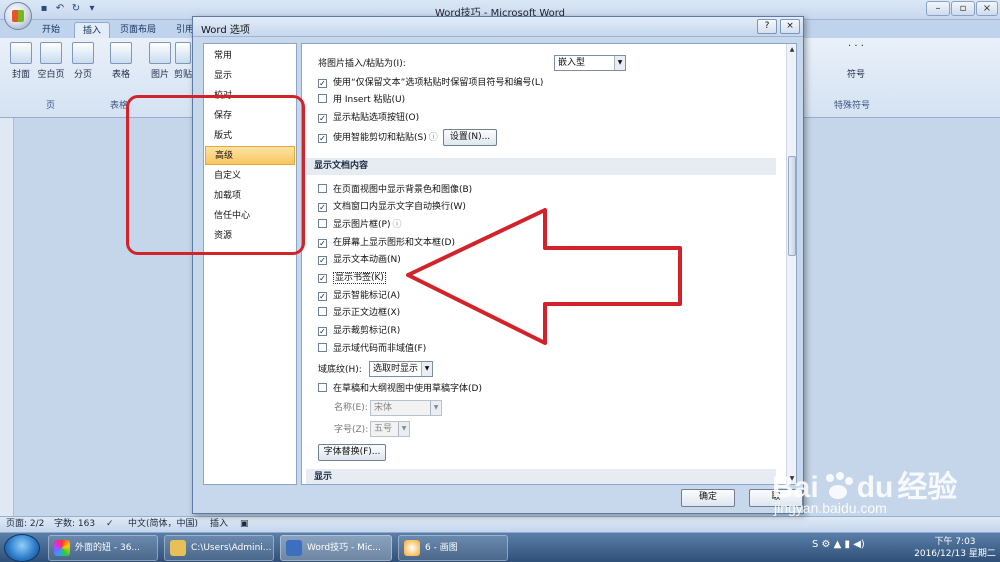 This screenshot has width=1000, height=562. I want to click on table-button: 表格, so click(121, 61).